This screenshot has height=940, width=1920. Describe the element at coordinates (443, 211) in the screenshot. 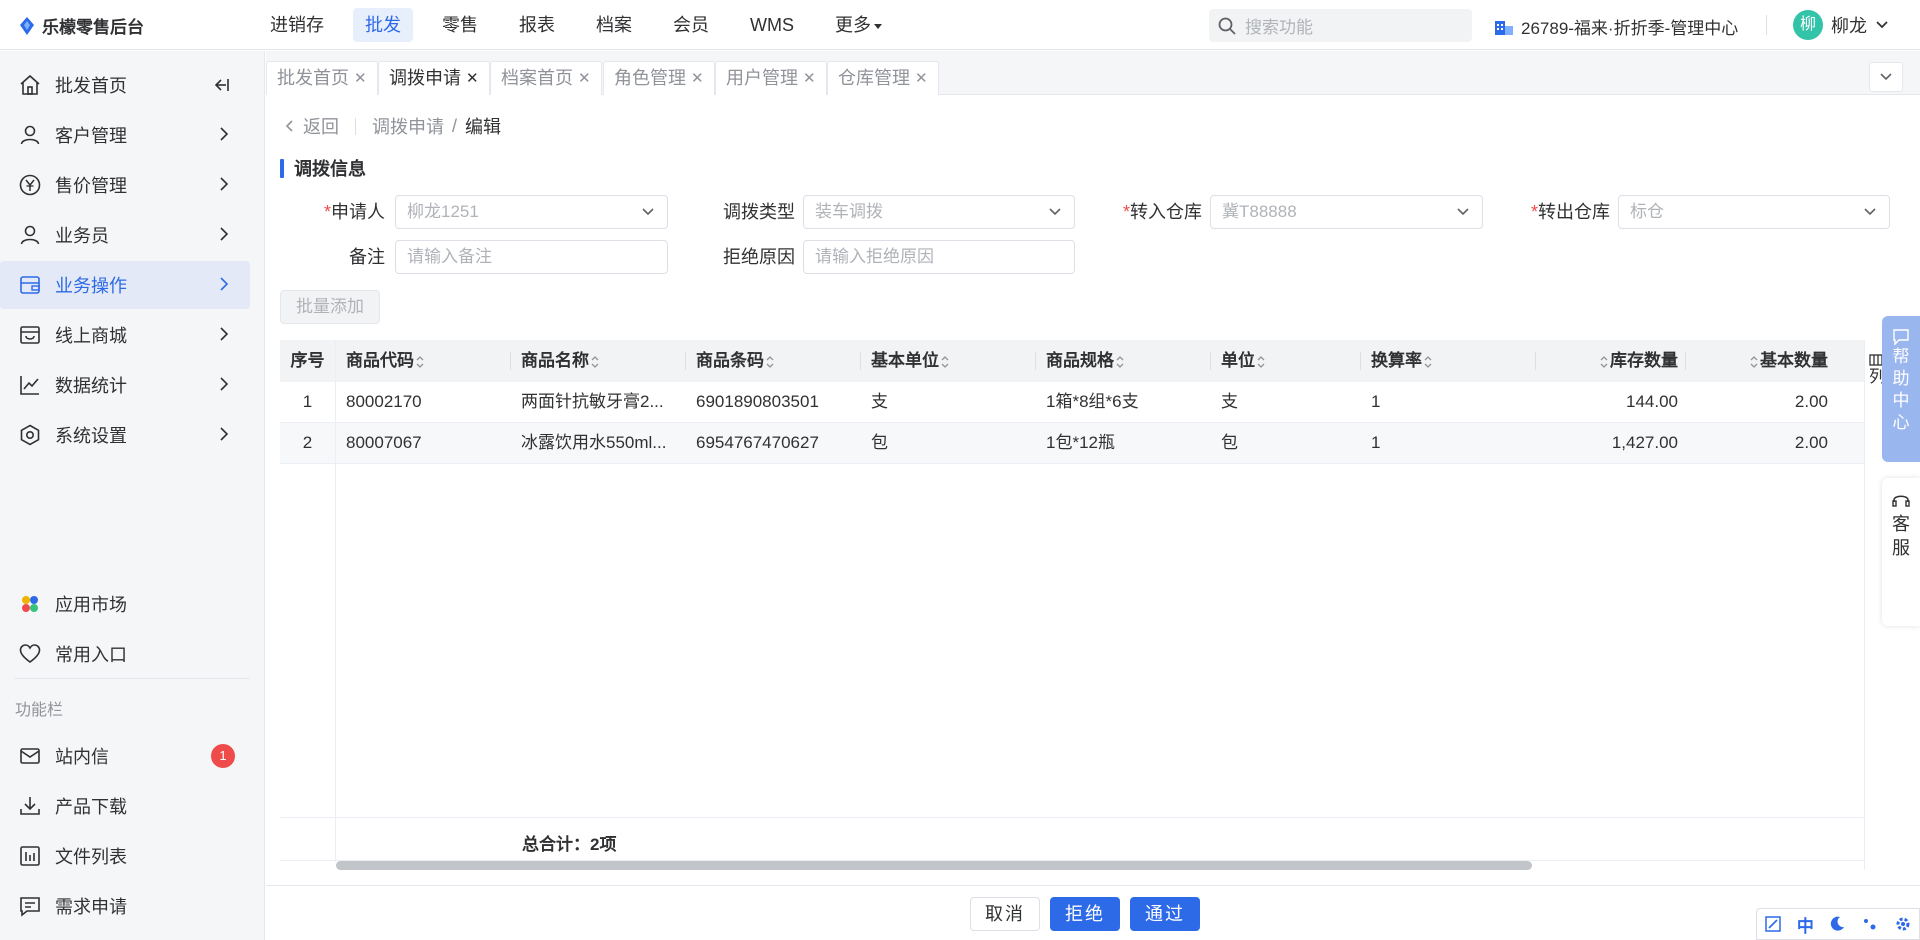

I see `applicant-value: 柳龙1251` at that location.